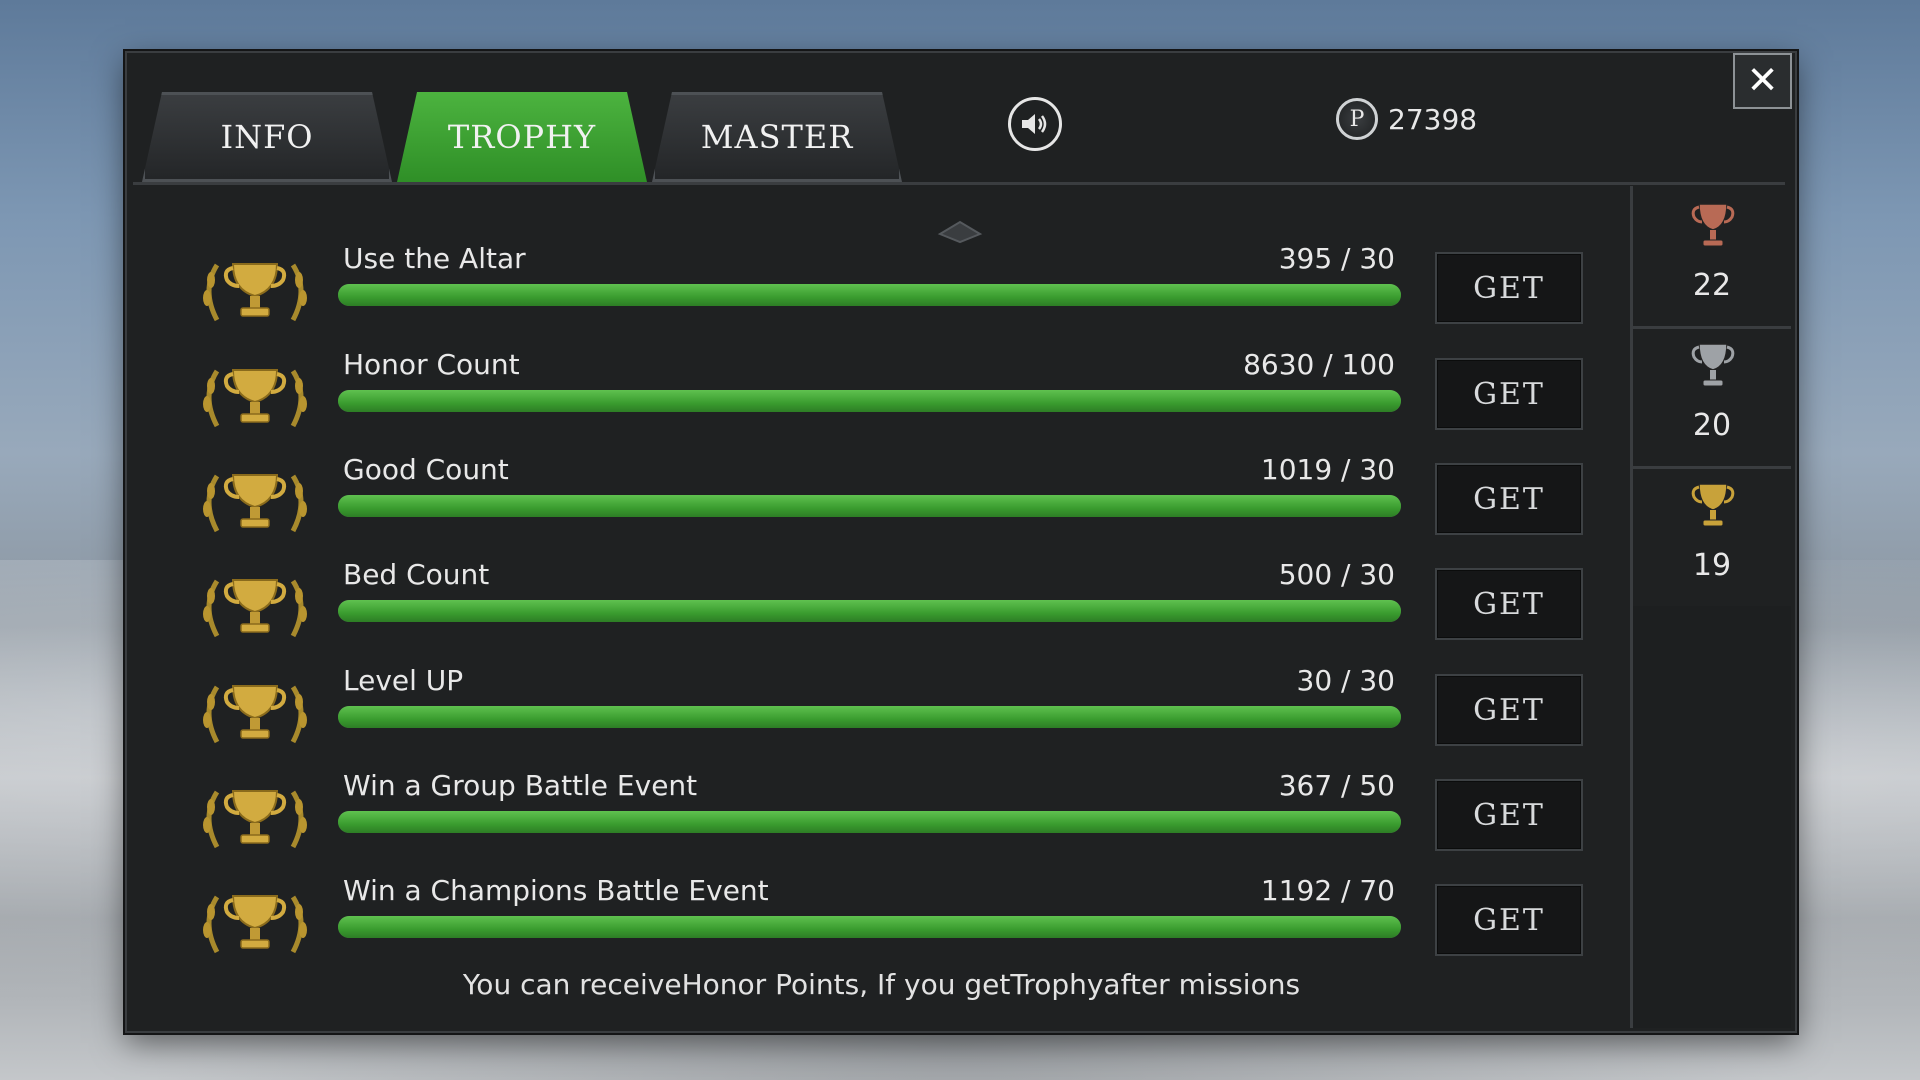 The height and width of the screenshot is (1080, 1920). I want to click on trophy-count-gold: 19, so click(1712, 537).